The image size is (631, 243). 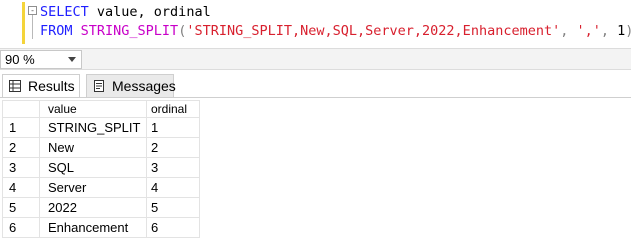 I want to click on tabs-divider, so click(x=315, y=97).